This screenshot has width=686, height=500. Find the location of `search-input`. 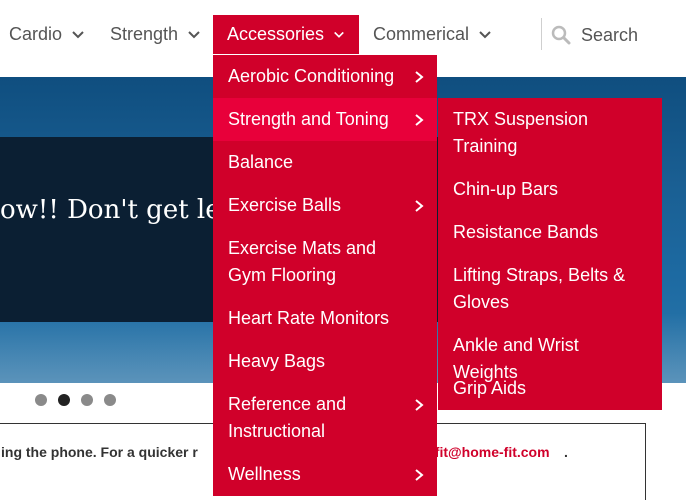

search-input is located at coordinates (633, 35).